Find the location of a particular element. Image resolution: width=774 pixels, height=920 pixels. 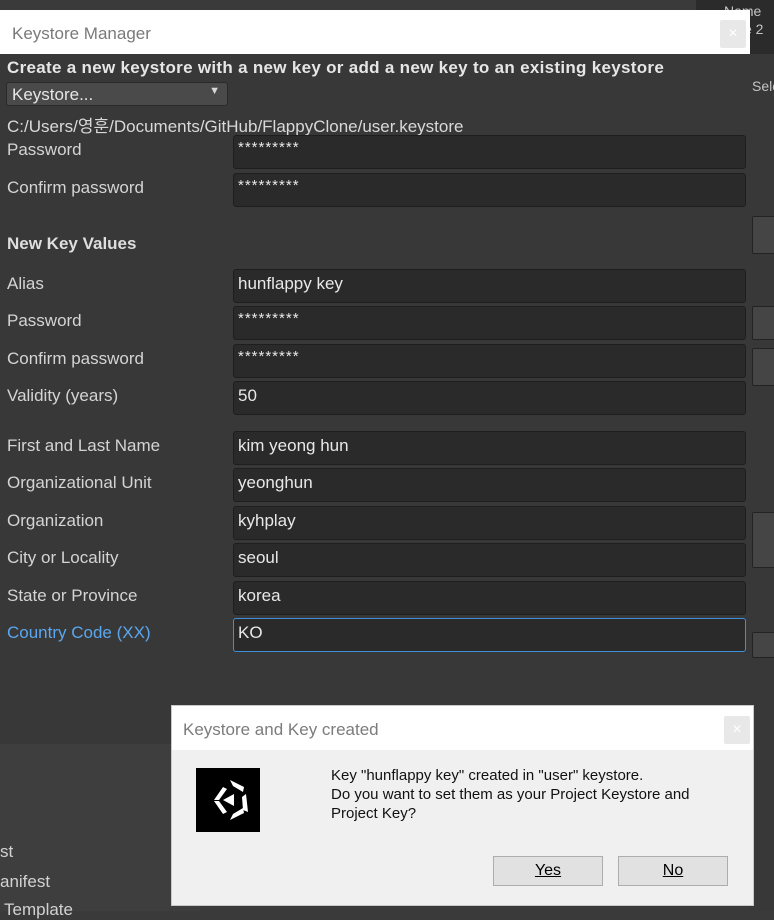

dialog-message-line: Project Key? is located at coordinates (374, 813).